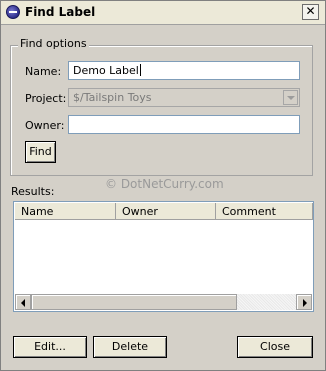 The width and height of the screenshot is (326, 371). I want to click on close-button: Close, so click(275, 347).